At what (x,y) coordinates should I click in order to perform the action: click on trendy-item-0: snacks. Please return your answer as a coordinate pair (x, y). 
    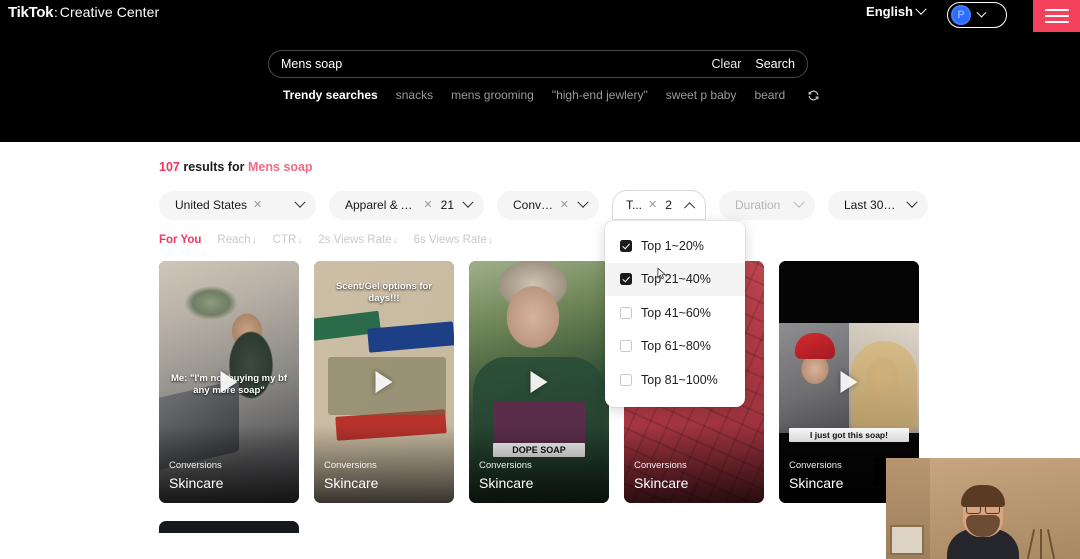
    Looking at the image, I should click on (414, 95).